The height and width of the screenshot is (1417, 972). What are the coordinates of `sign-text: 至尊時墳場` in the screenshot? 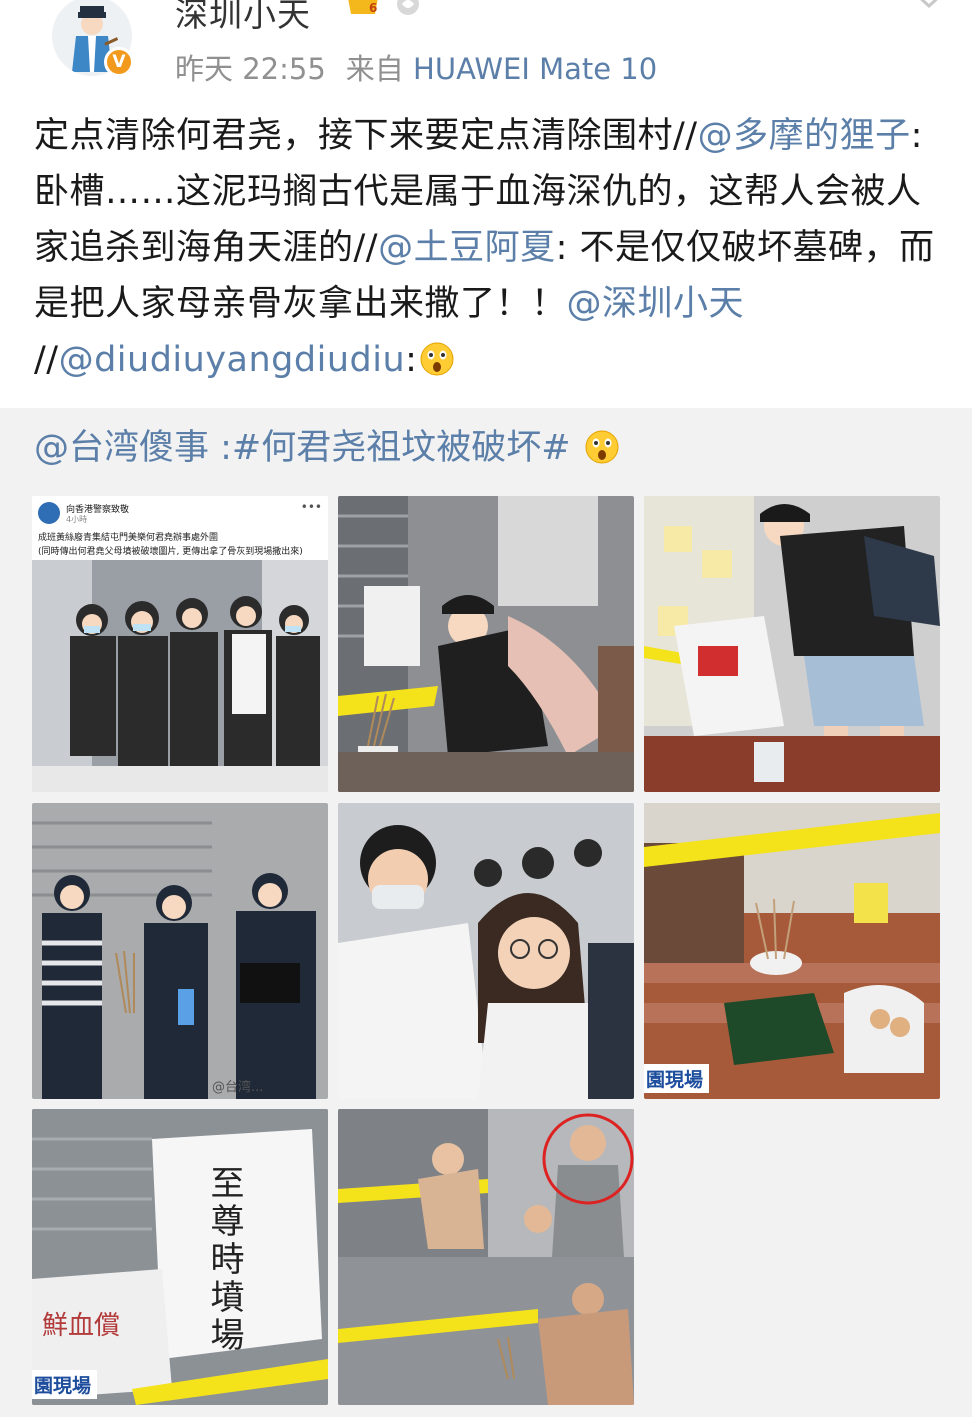 It's located at (224, 1260).